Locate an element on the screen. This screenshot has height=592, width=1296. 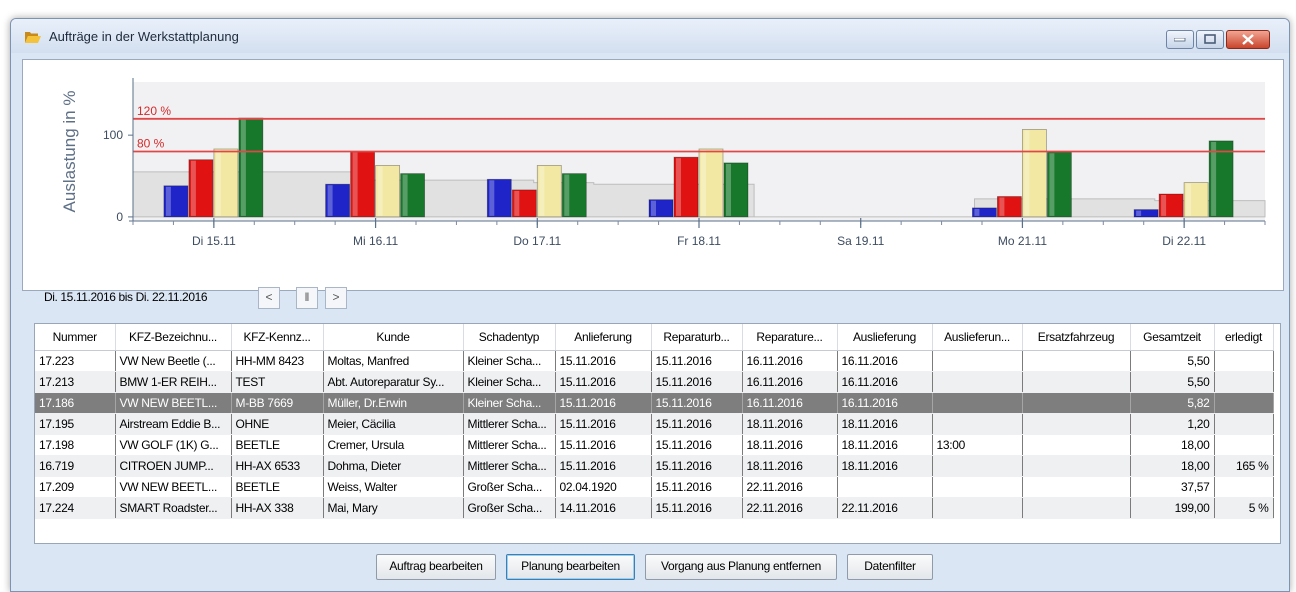
table-cell: Mai, Mary is located at coordinates (393, 508).